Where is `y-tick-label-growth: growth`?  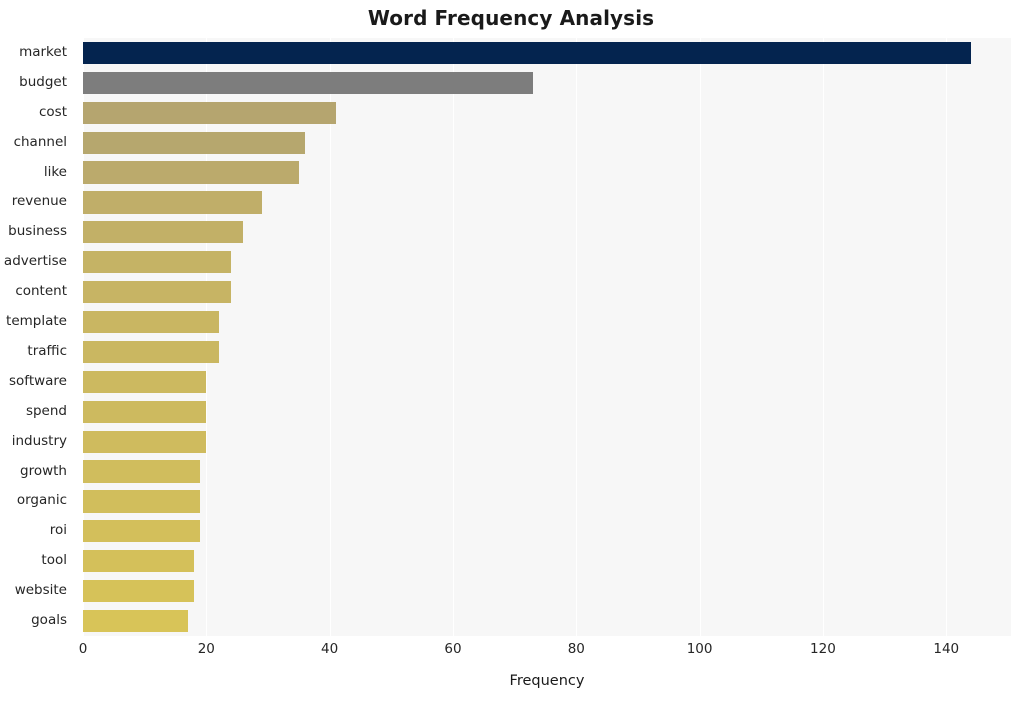 y-tick-label-growth: growth is located at coordinates (43, 470).